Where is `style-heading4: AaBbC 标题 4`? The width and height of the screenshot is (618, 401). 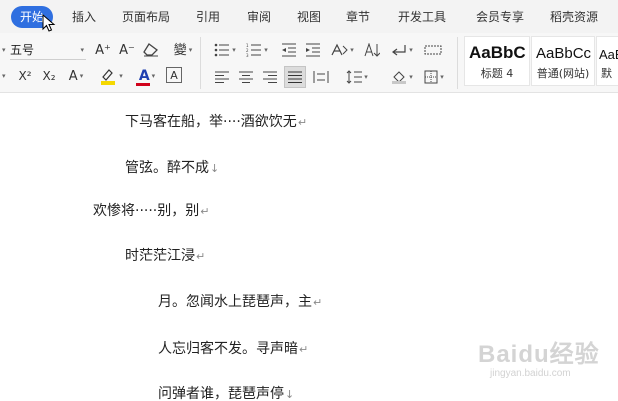 style-heading4: AaBbC 标题 4 is located at coordinates (497, 61).